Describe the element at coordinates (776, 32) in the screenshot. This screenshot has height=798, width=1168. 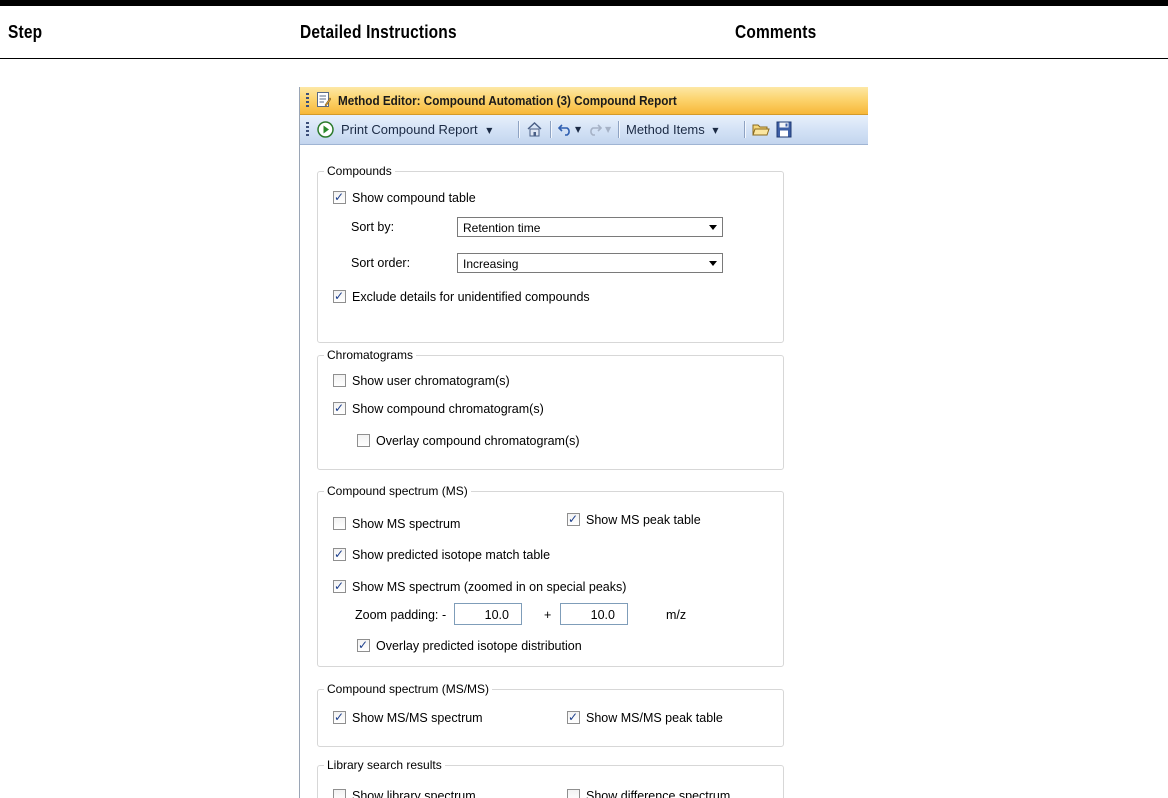
I see `header-comments: Comments` at that location.